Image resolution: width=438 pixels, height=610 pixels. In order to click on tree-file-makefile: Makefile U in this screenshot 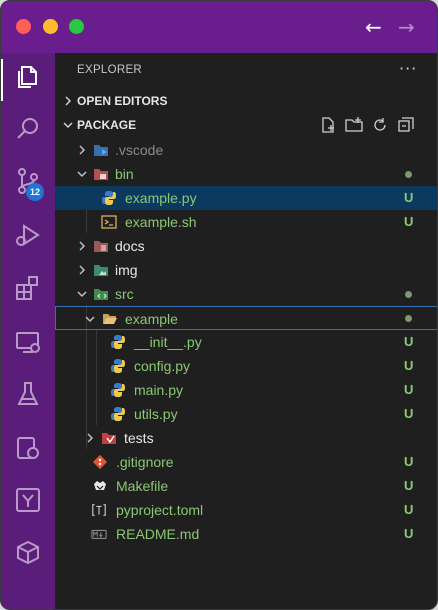, I will do `click(246, 486)`.